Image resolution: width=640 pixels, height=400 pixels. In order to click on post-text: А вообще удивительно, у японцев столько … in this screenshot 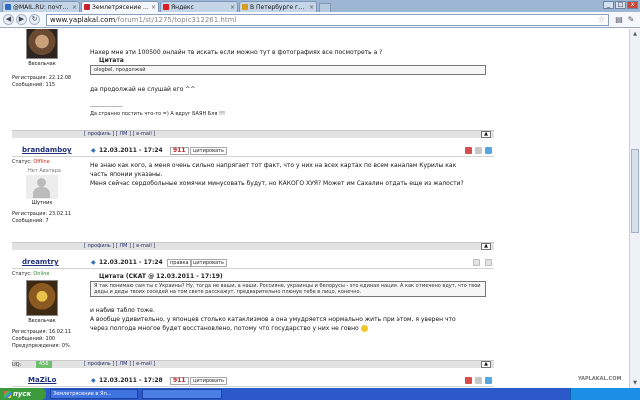, I will do `click(273, 319)`.